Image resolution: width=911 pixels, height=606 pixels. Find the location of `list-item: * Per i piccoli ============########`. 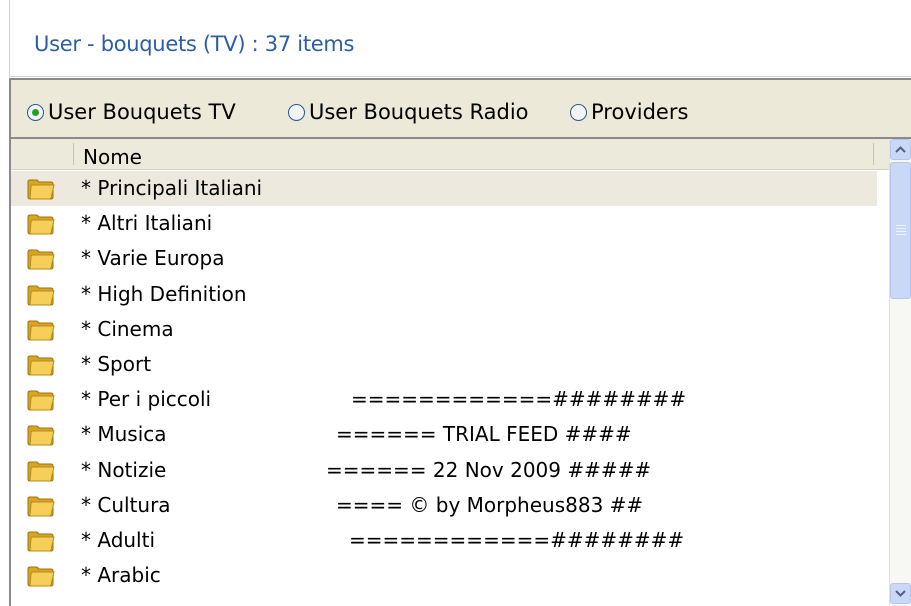

list-item: * Per i piccoli ============######## is located at coordinates (444, 399).